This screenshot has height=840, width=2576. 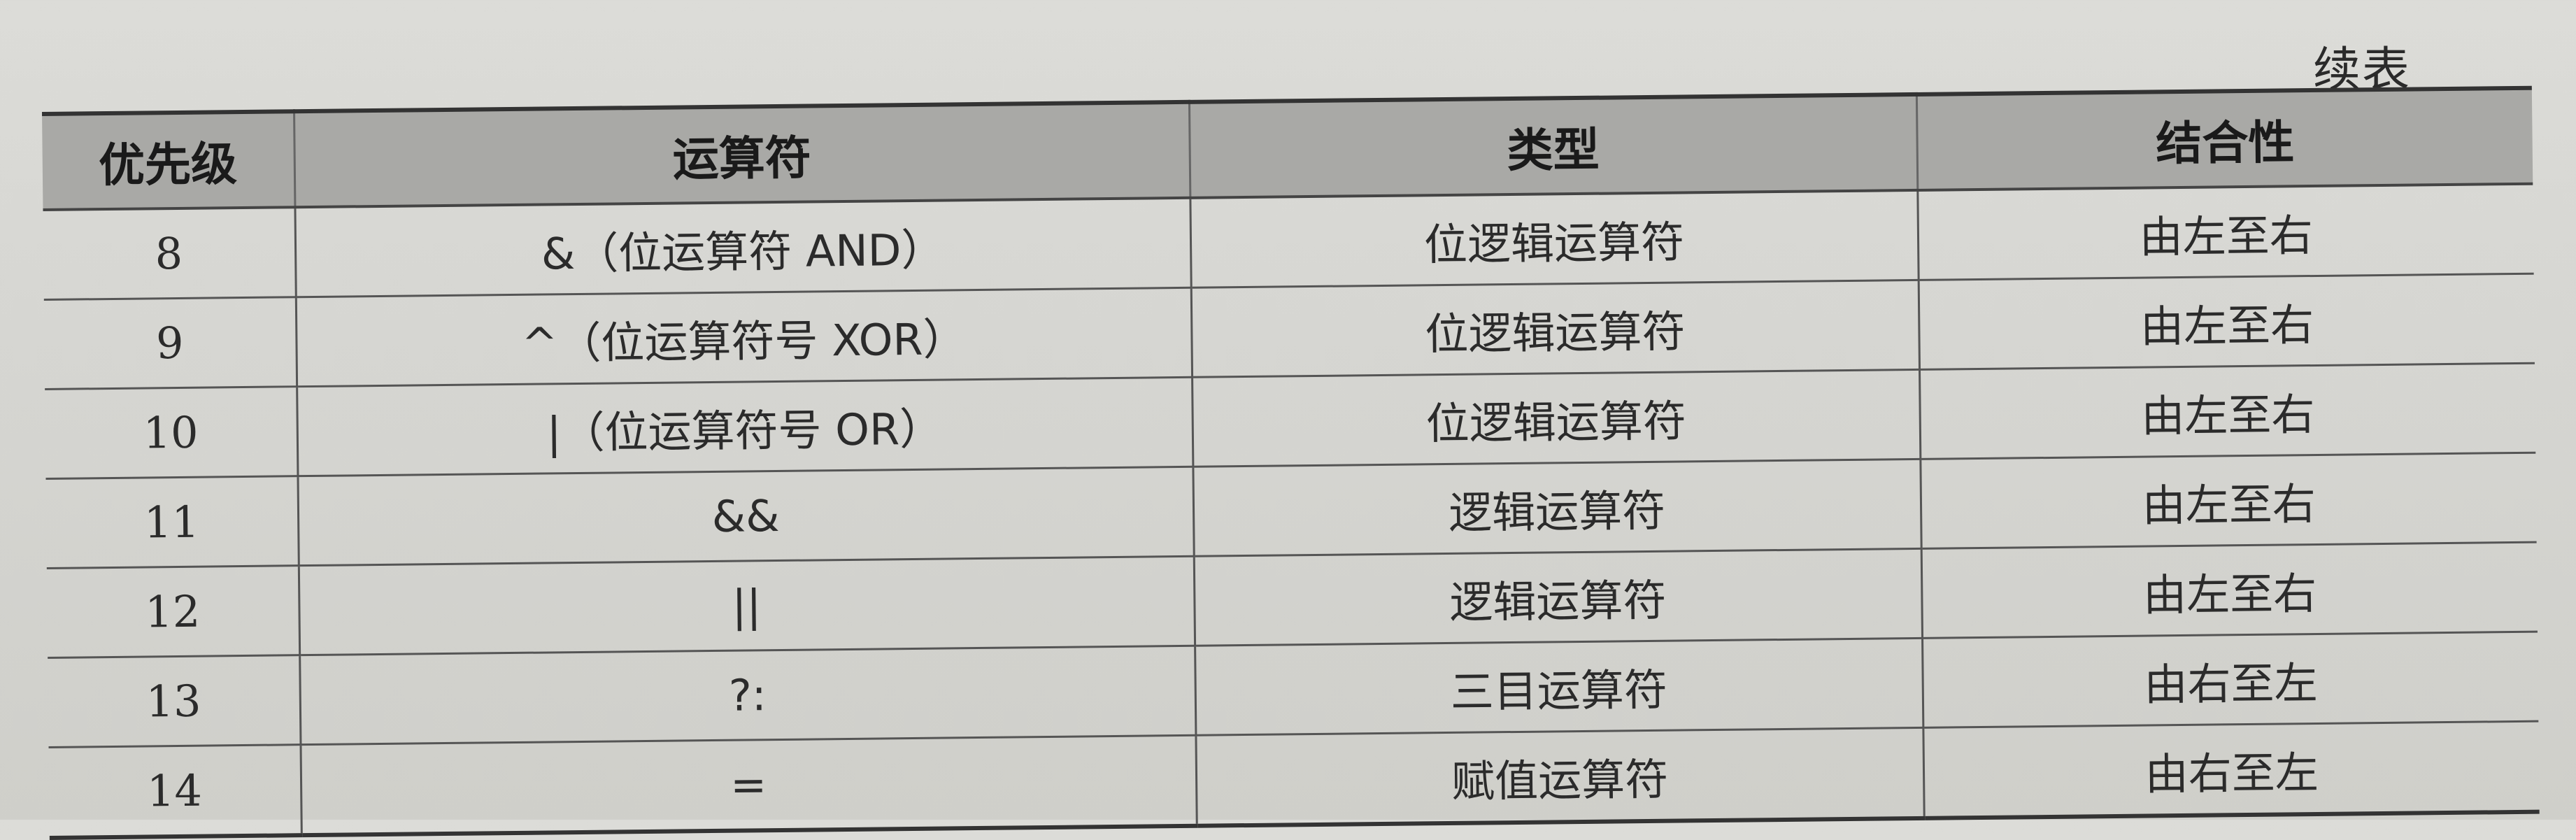 What do you see at coordinates (172, 522) in the screenshot?
I see `cell-priority: 11` at bounding box center [172, 522].